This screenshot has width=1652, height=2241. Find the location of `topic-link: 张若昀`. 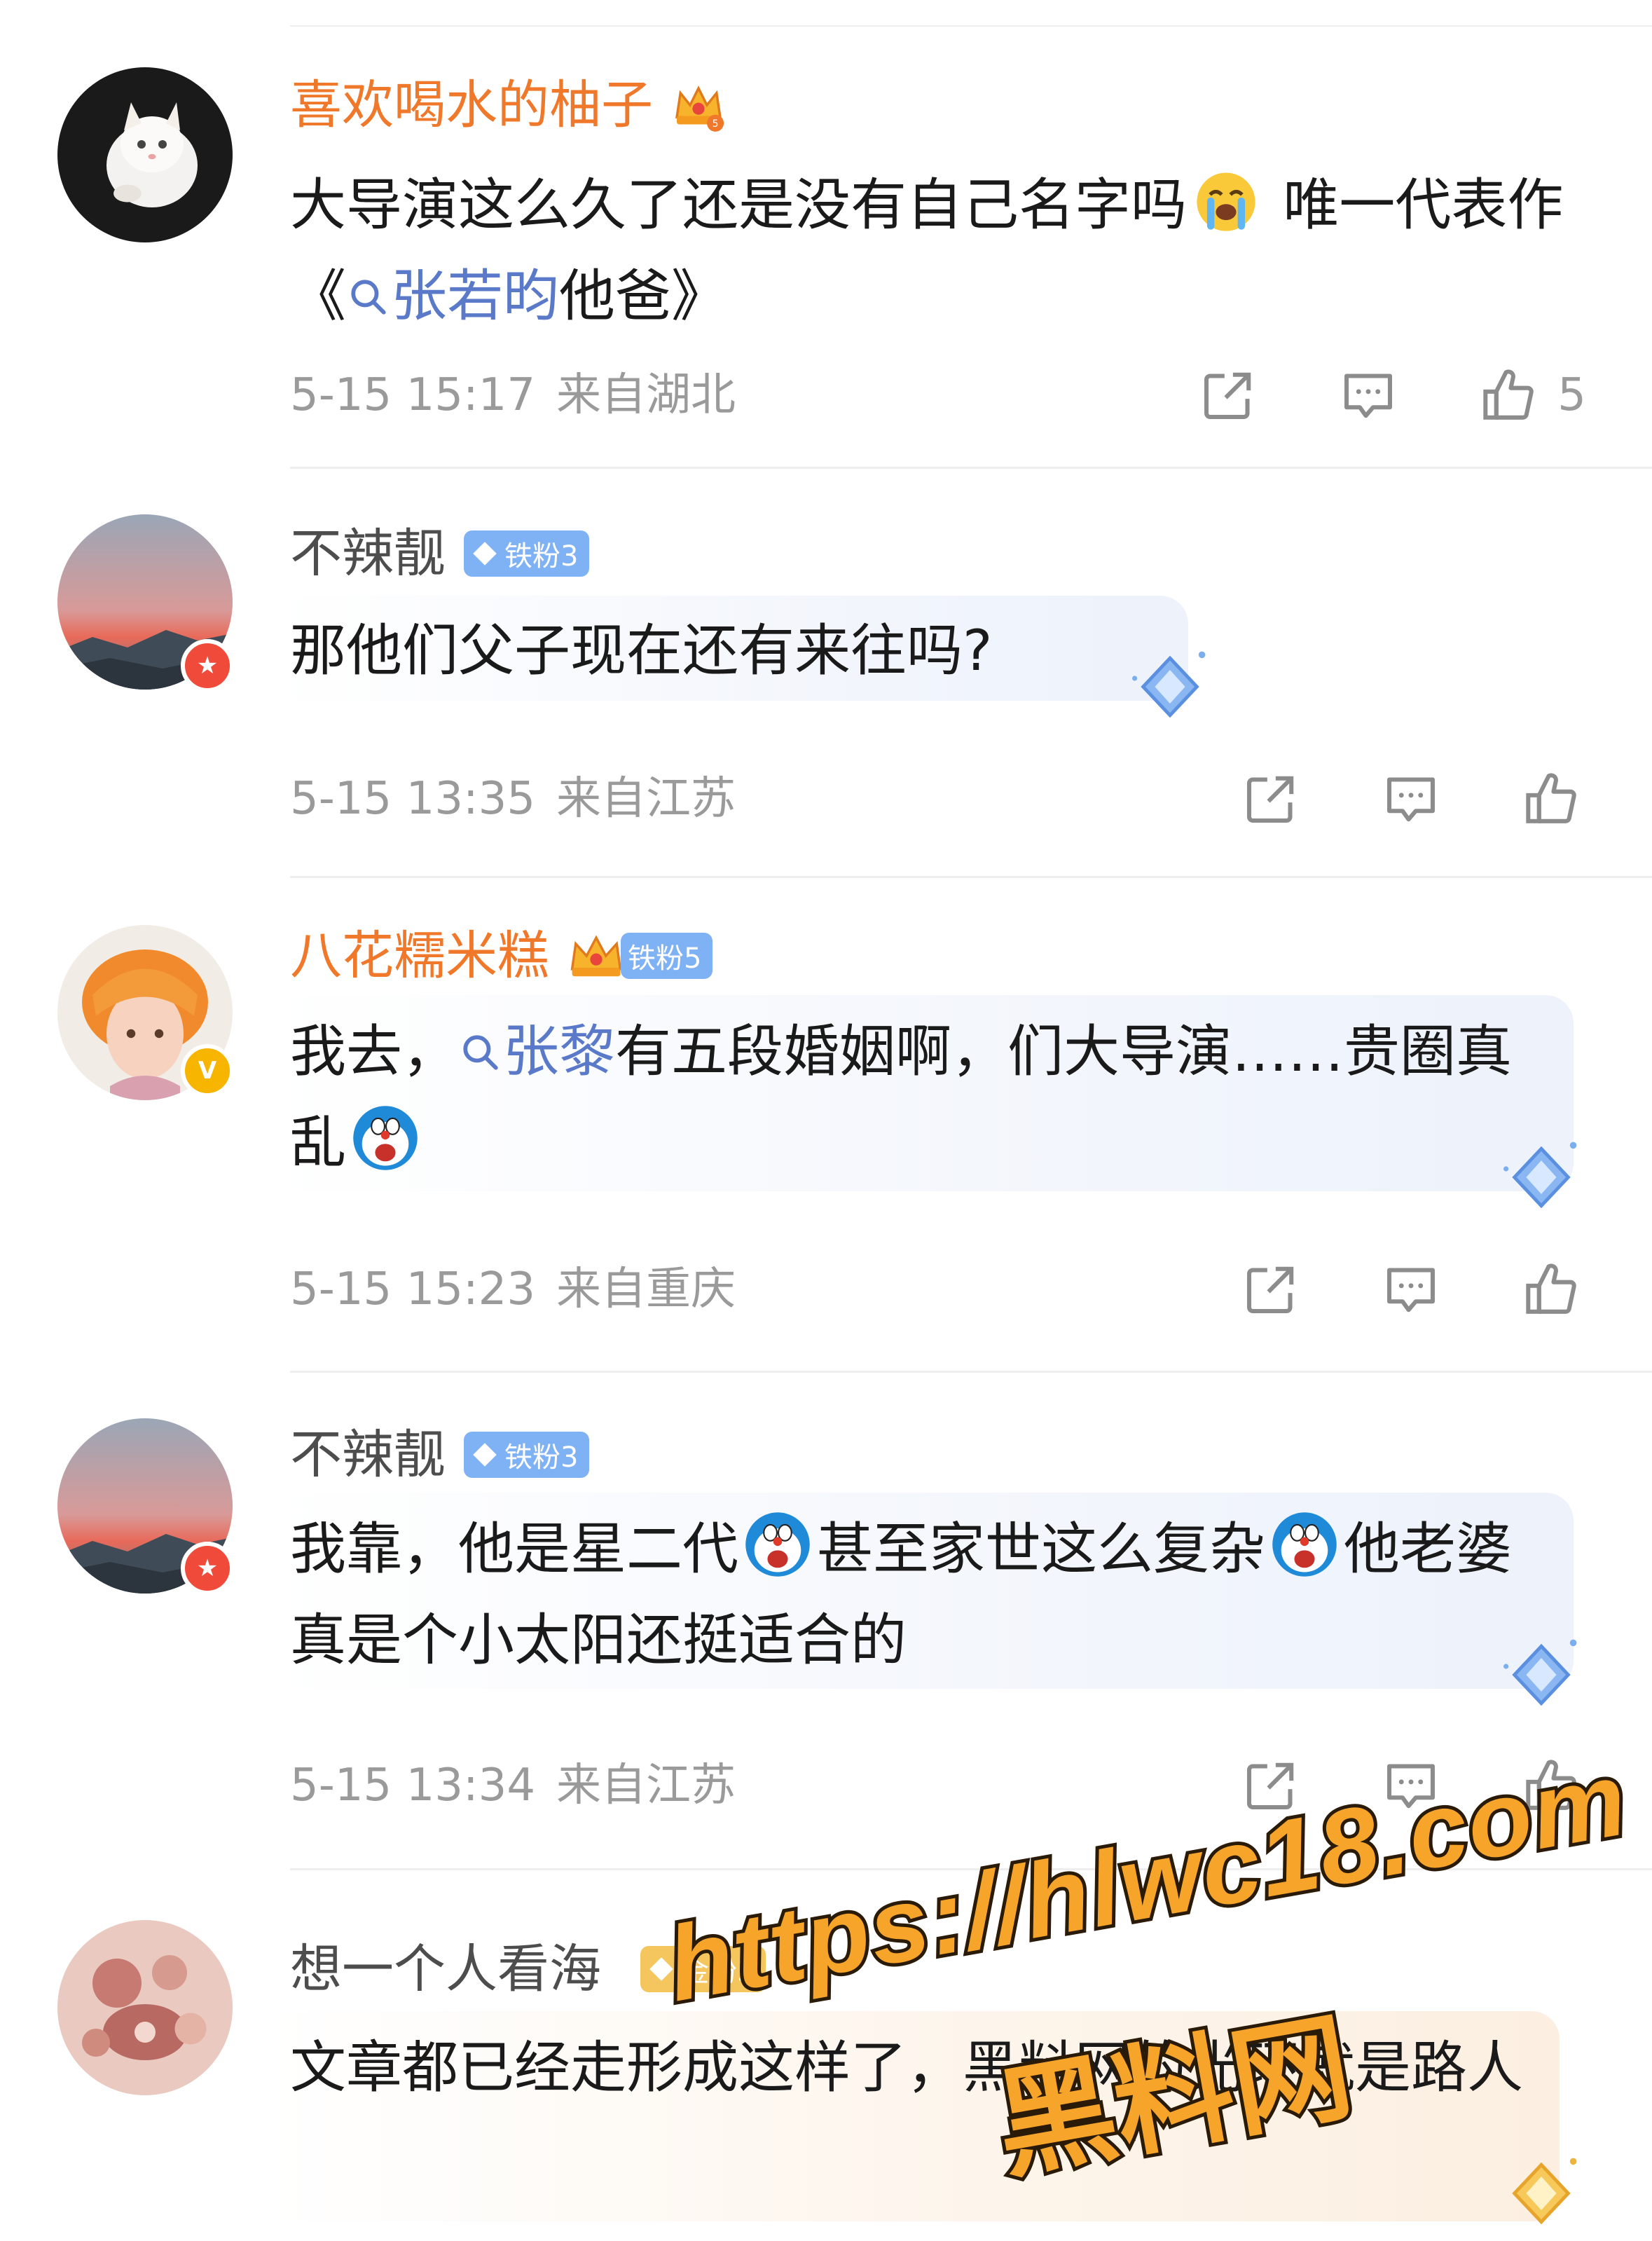

topic-link: 张若昀 is located at coordinates (452, 296).